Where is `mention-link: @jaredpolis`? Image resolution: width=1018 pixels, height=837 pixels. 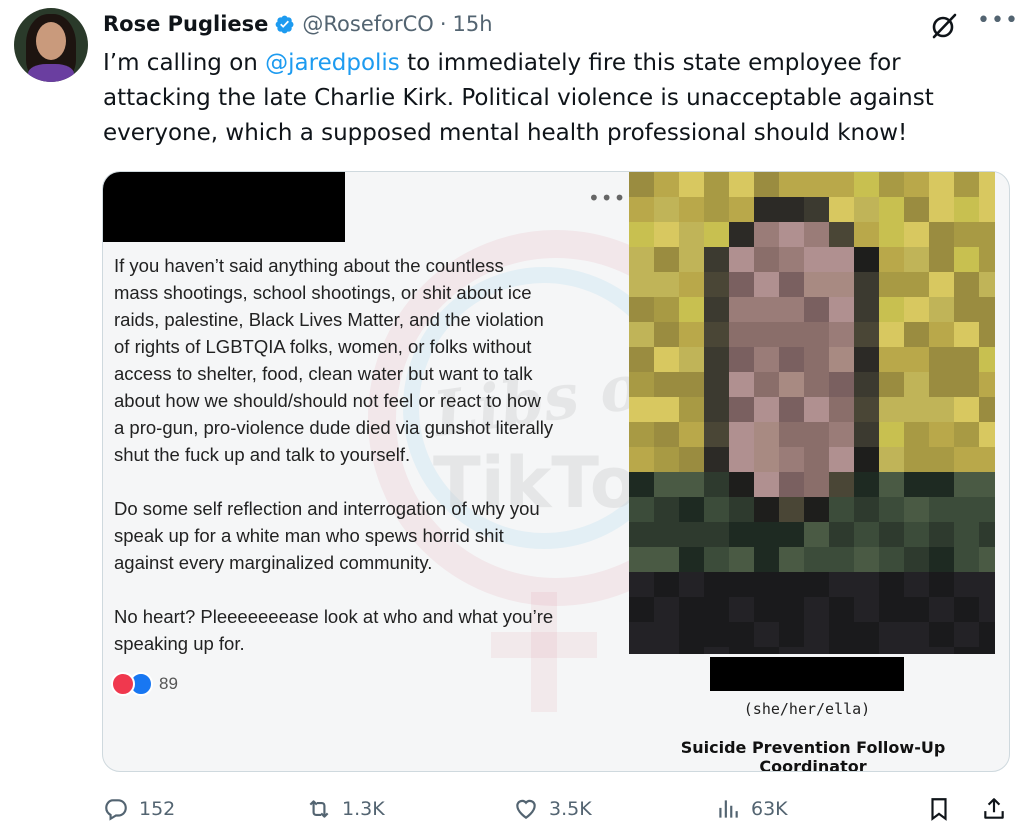 mention-link: @jaredpolis is located at coordinates (332, 63).